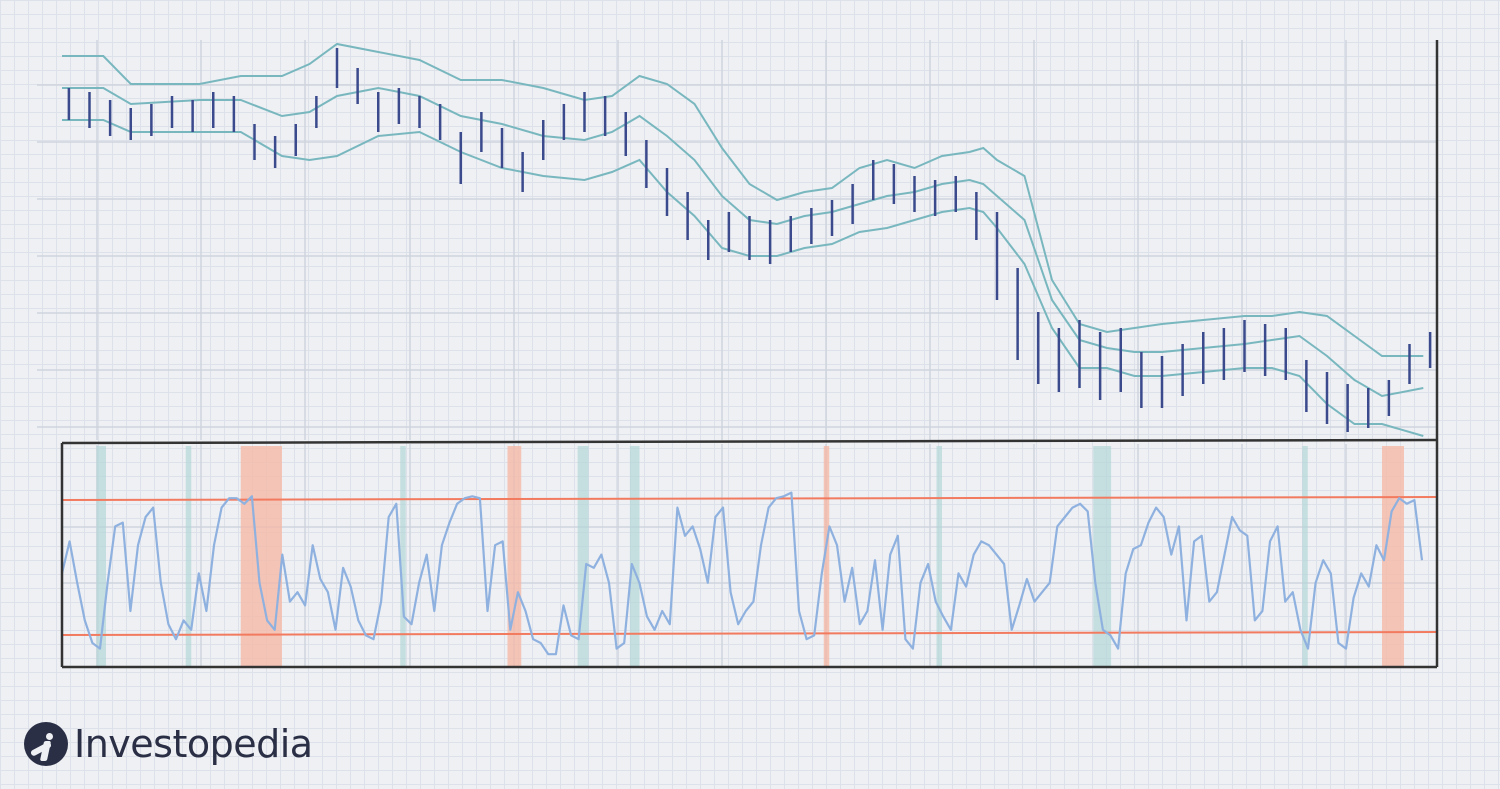  Describe the element at coordinates (193, 744) in the screenshot. I see `brand-name: Investopedia` at that location.